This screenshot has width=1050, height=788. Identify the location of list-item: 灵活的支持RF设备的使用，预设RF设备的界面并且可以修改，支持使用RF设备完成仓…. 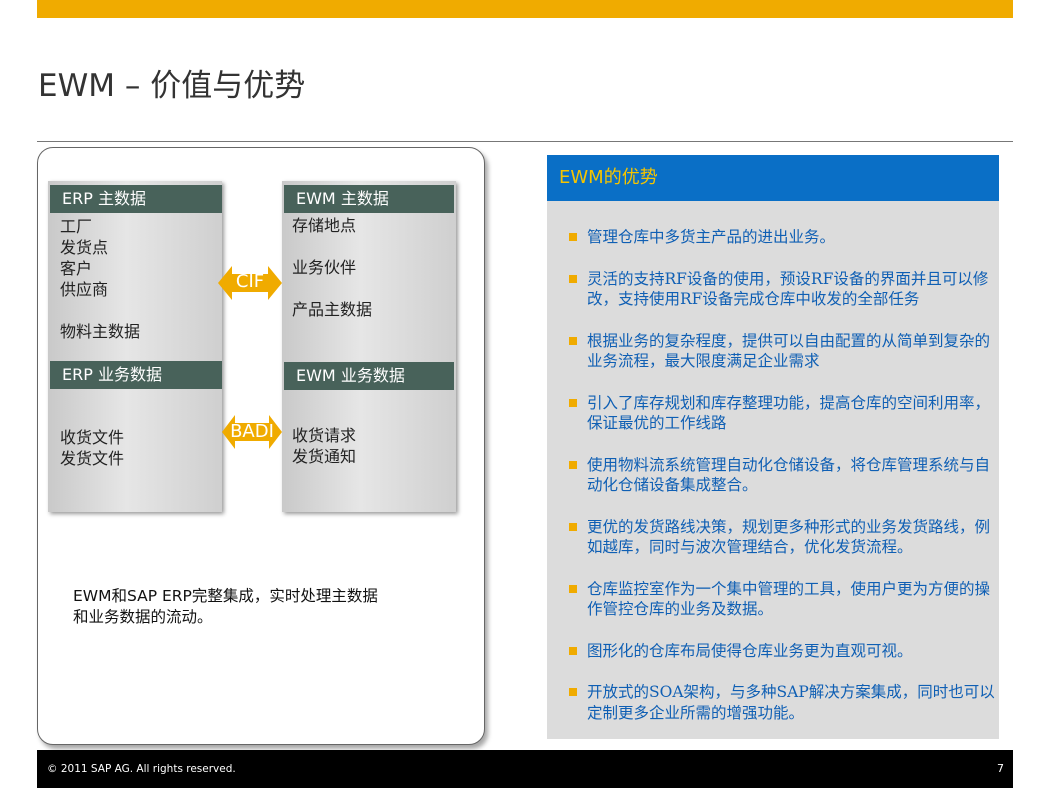
(773, 289).